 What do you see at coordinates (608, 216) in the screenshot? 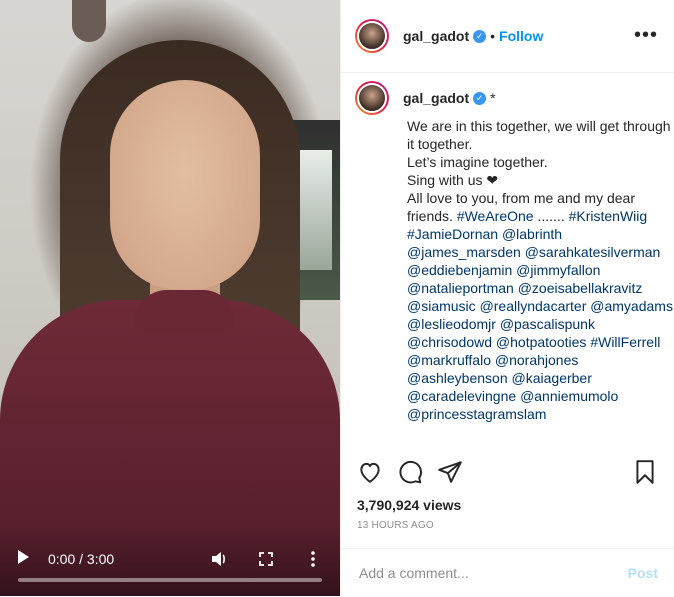
I see `caption-tag-link: #KristenWiig` at bounding box center [608, 216].